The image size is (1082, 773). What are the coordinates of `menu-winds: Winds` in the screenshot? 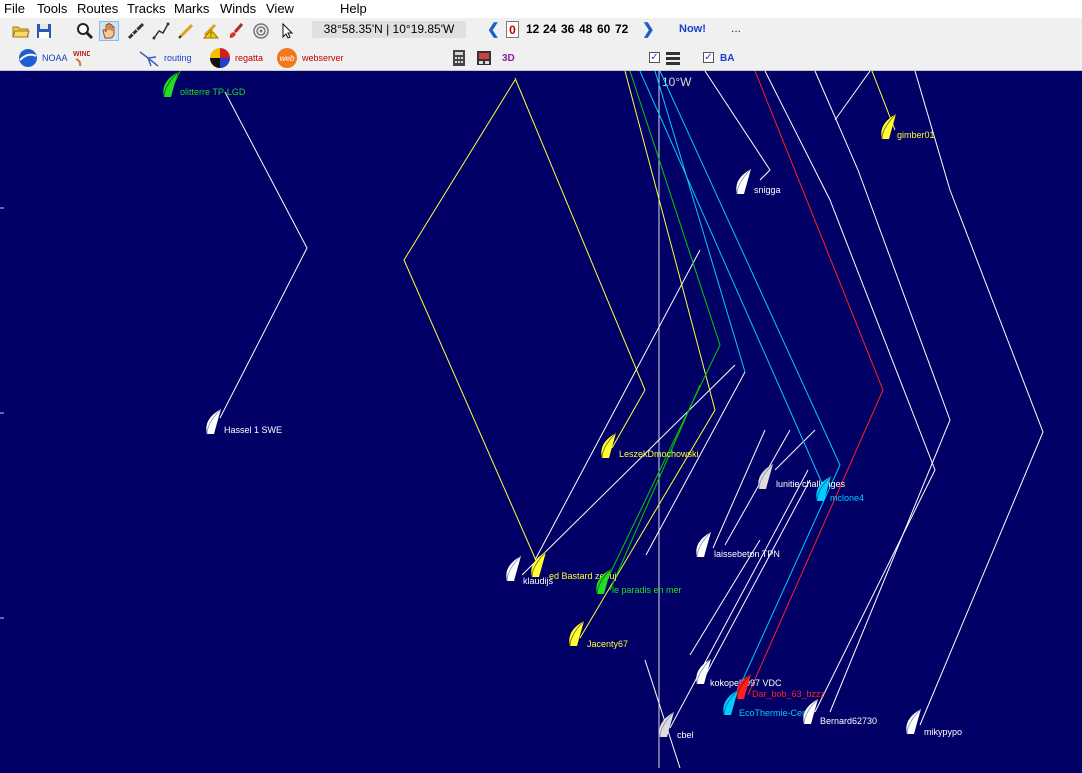 It's located at (238, 8).